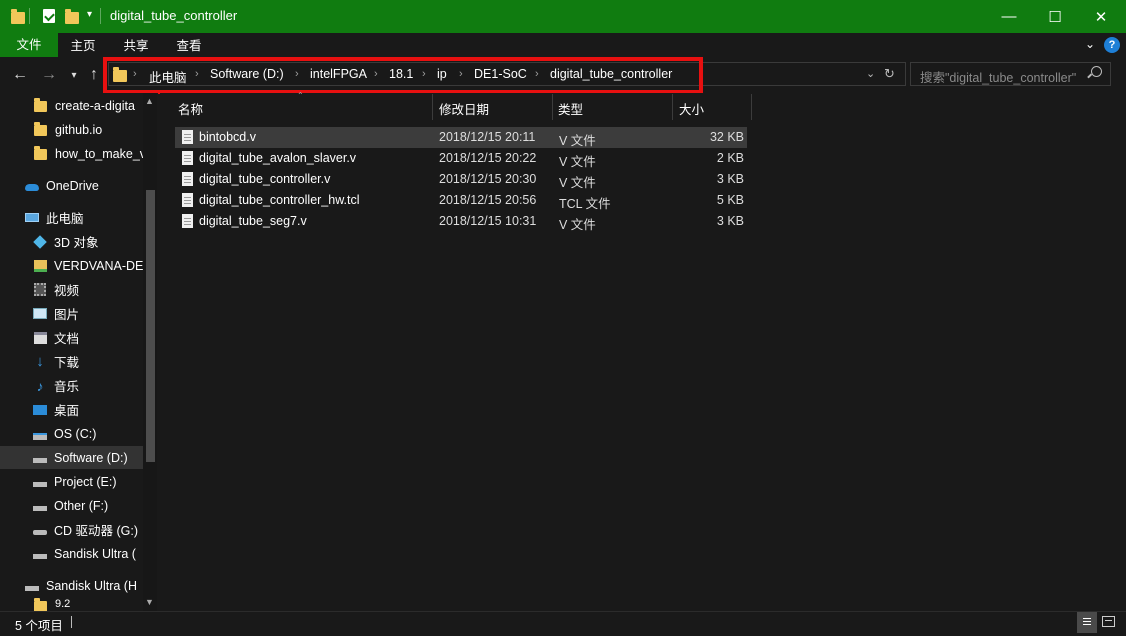 This screenshot has width=1126, height=636. Describe the element at coordinates (71, 153) in the screenshot. I see `nav-item-how-to-make: how_to_make_v` at that location.